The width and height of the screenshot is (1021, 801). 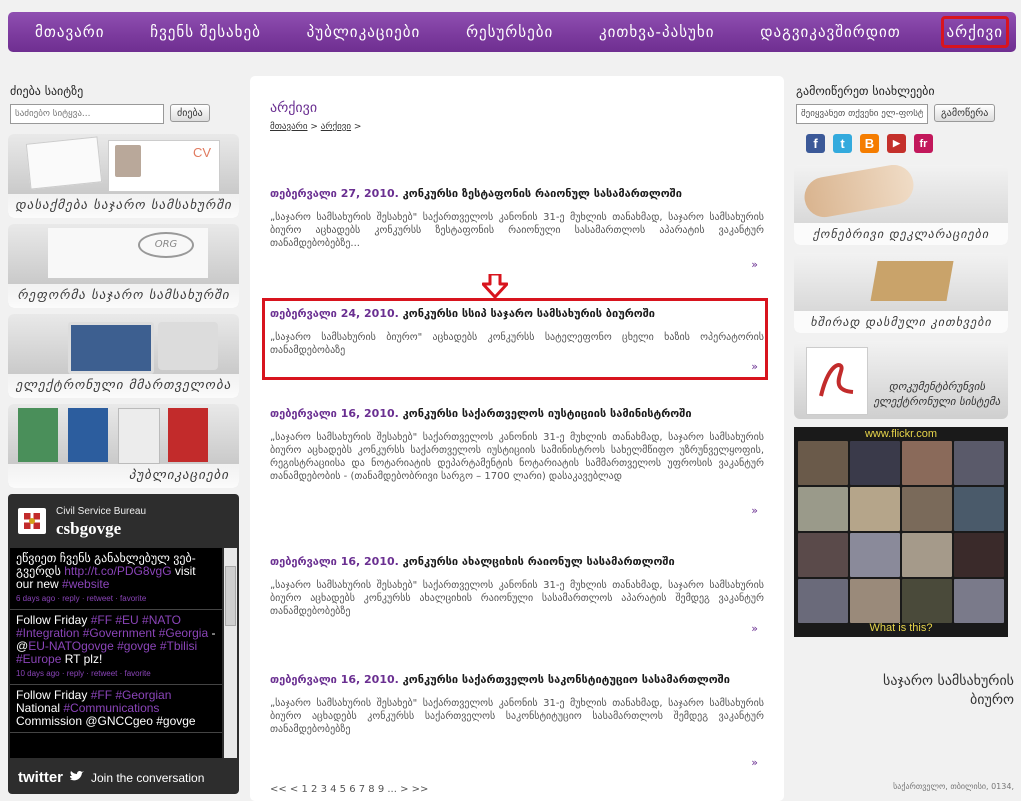 I want to click on blogger-icon: B, so click(x=869, y=143).